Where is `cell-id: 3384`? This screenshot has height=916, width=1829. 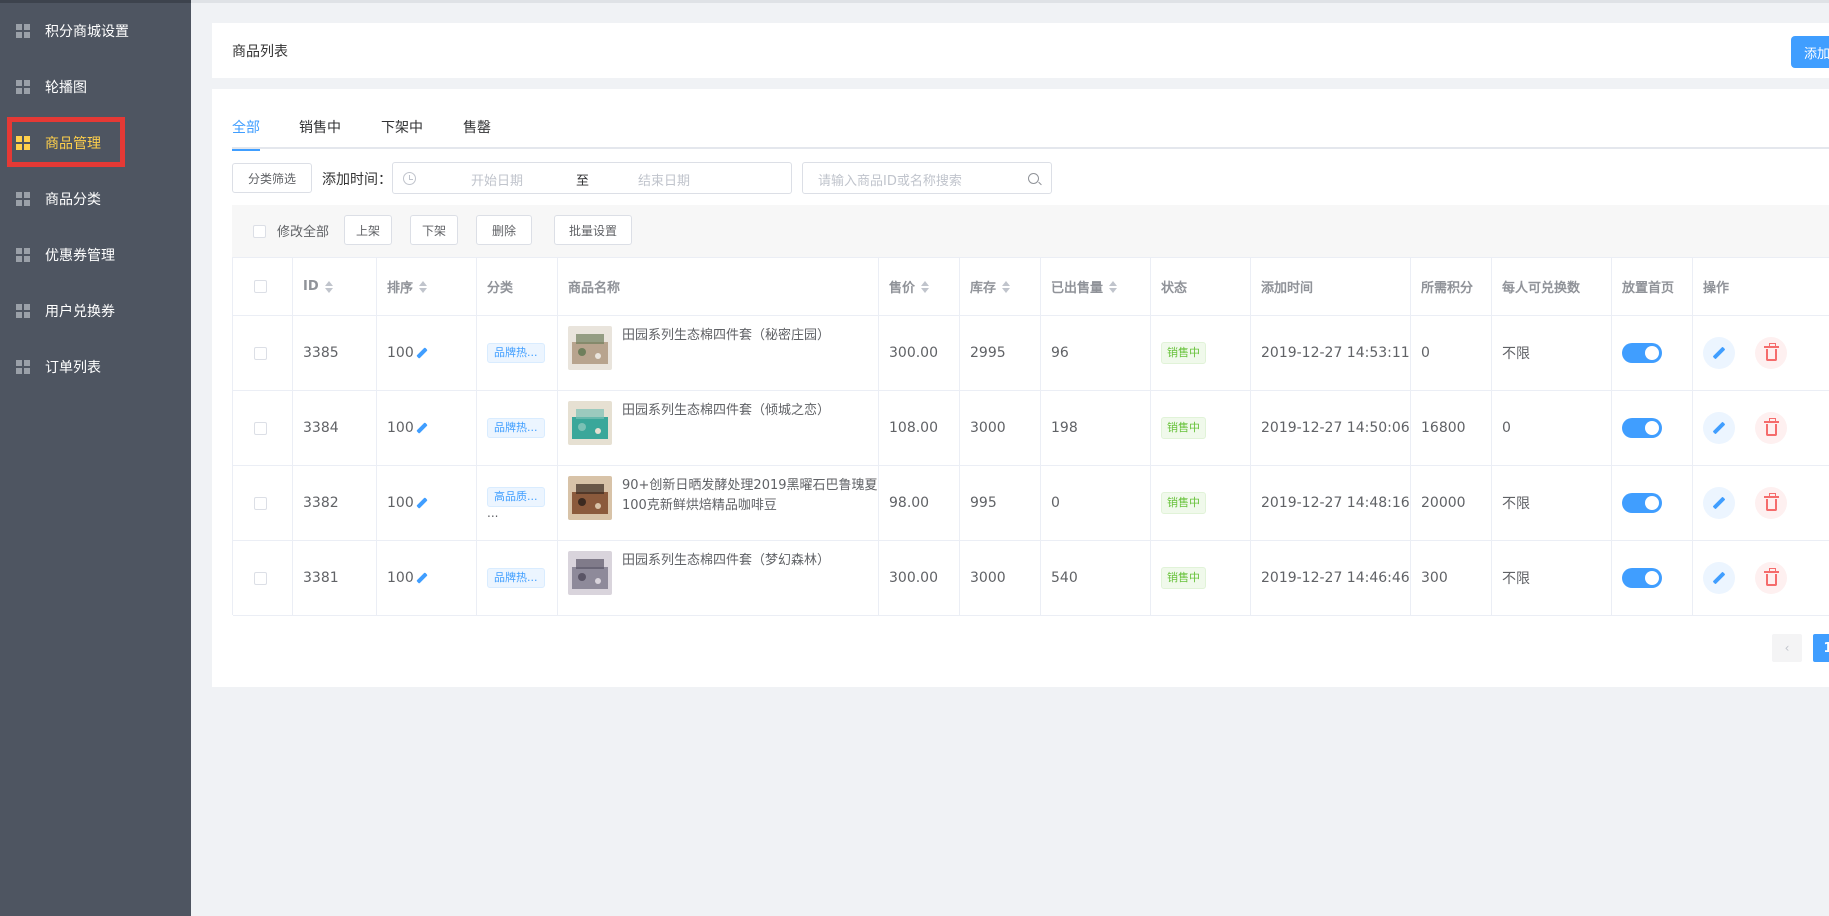 cell-id: 3384 is located at coordinates (335, 428).